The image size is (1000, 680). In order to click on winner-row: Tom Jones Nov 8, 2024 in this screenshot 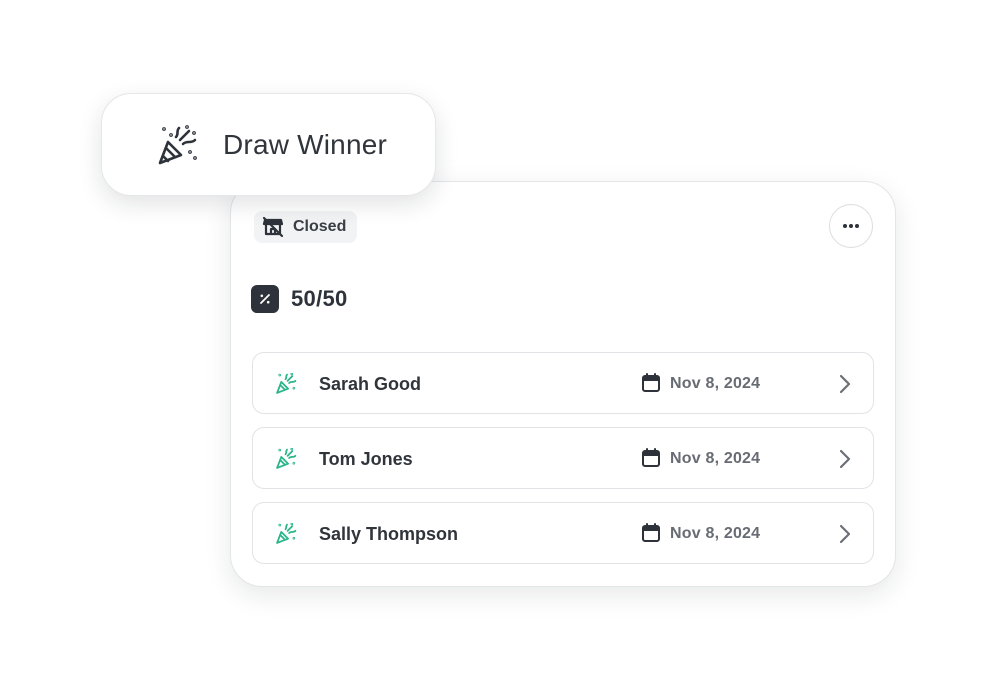, I will do `click(563, 458)`.